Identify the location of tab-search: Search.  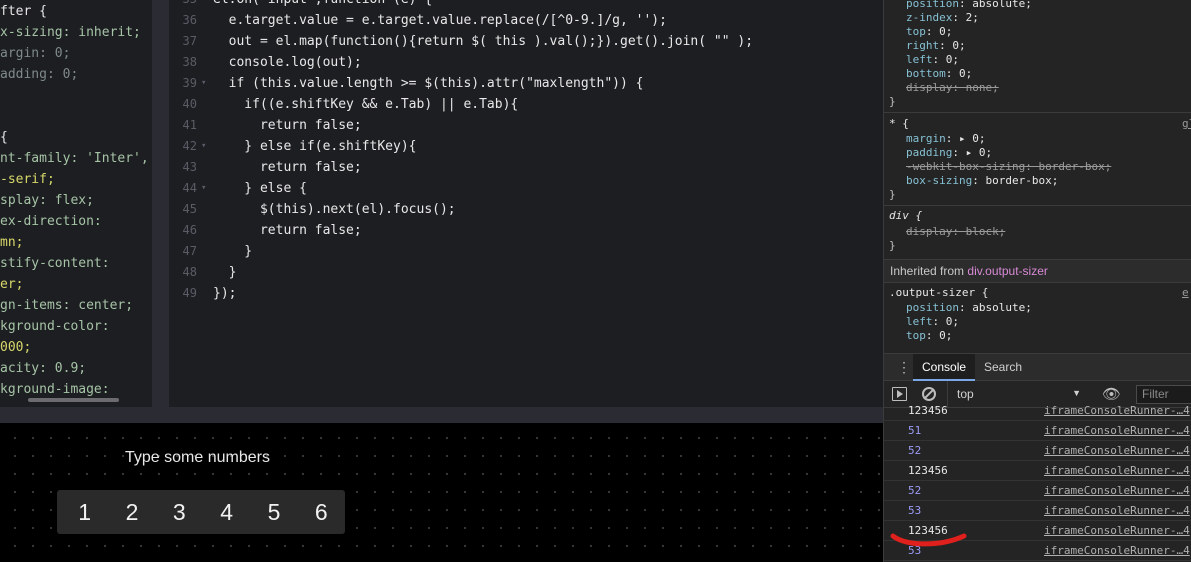
(1003, 367).